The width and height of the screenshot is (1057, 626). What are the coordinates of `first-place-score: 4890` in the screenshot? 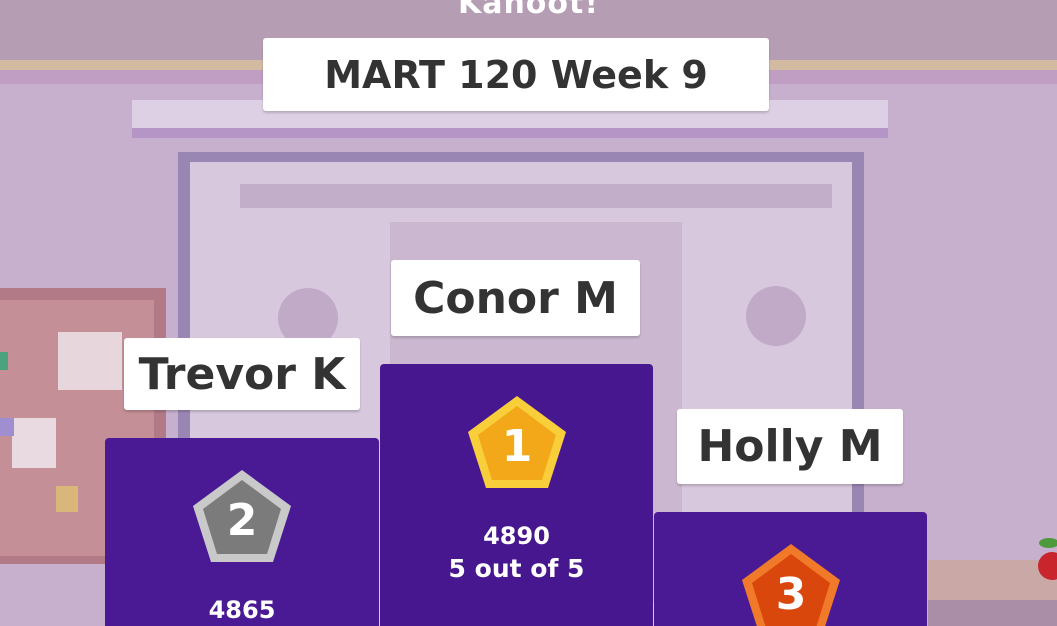 It's located at (516, 536).